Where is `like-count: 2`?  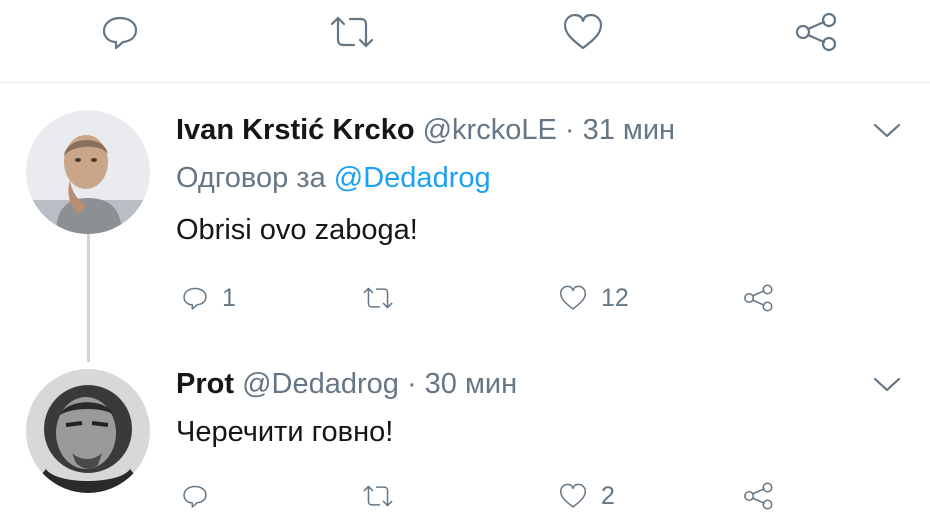 like-count: 2 is located at coordinates (608, 495).